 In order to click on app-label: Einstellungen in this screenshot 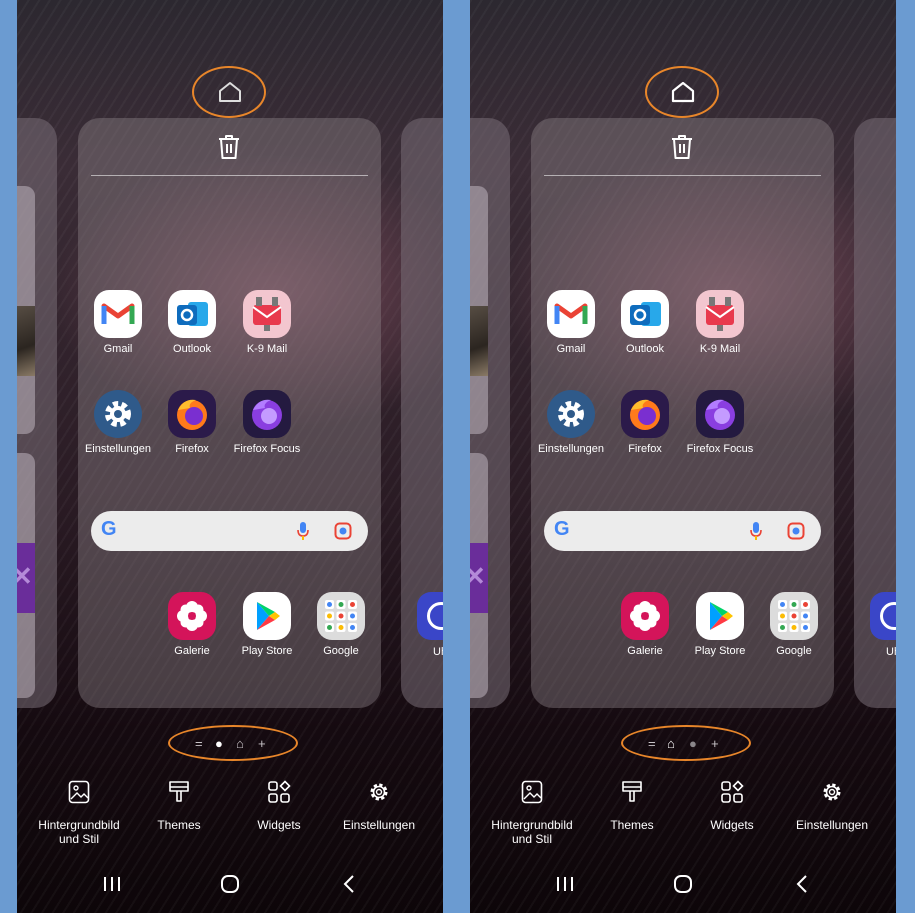, I will do `click(118, 449)`.